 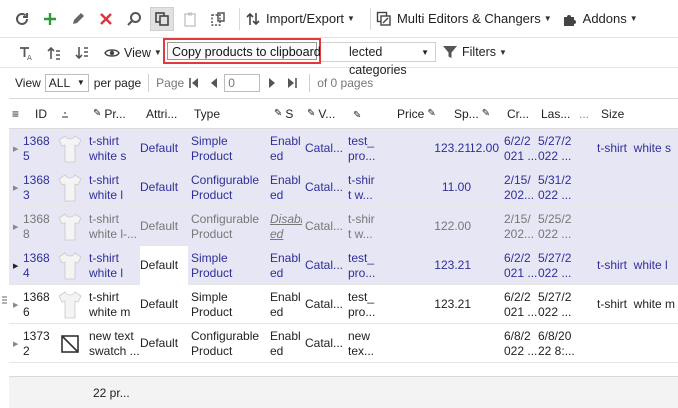 What do you see at coordinates (82, 53) in the screenshot?
I see `sort-desc-button` at bounding box center [82, 53].